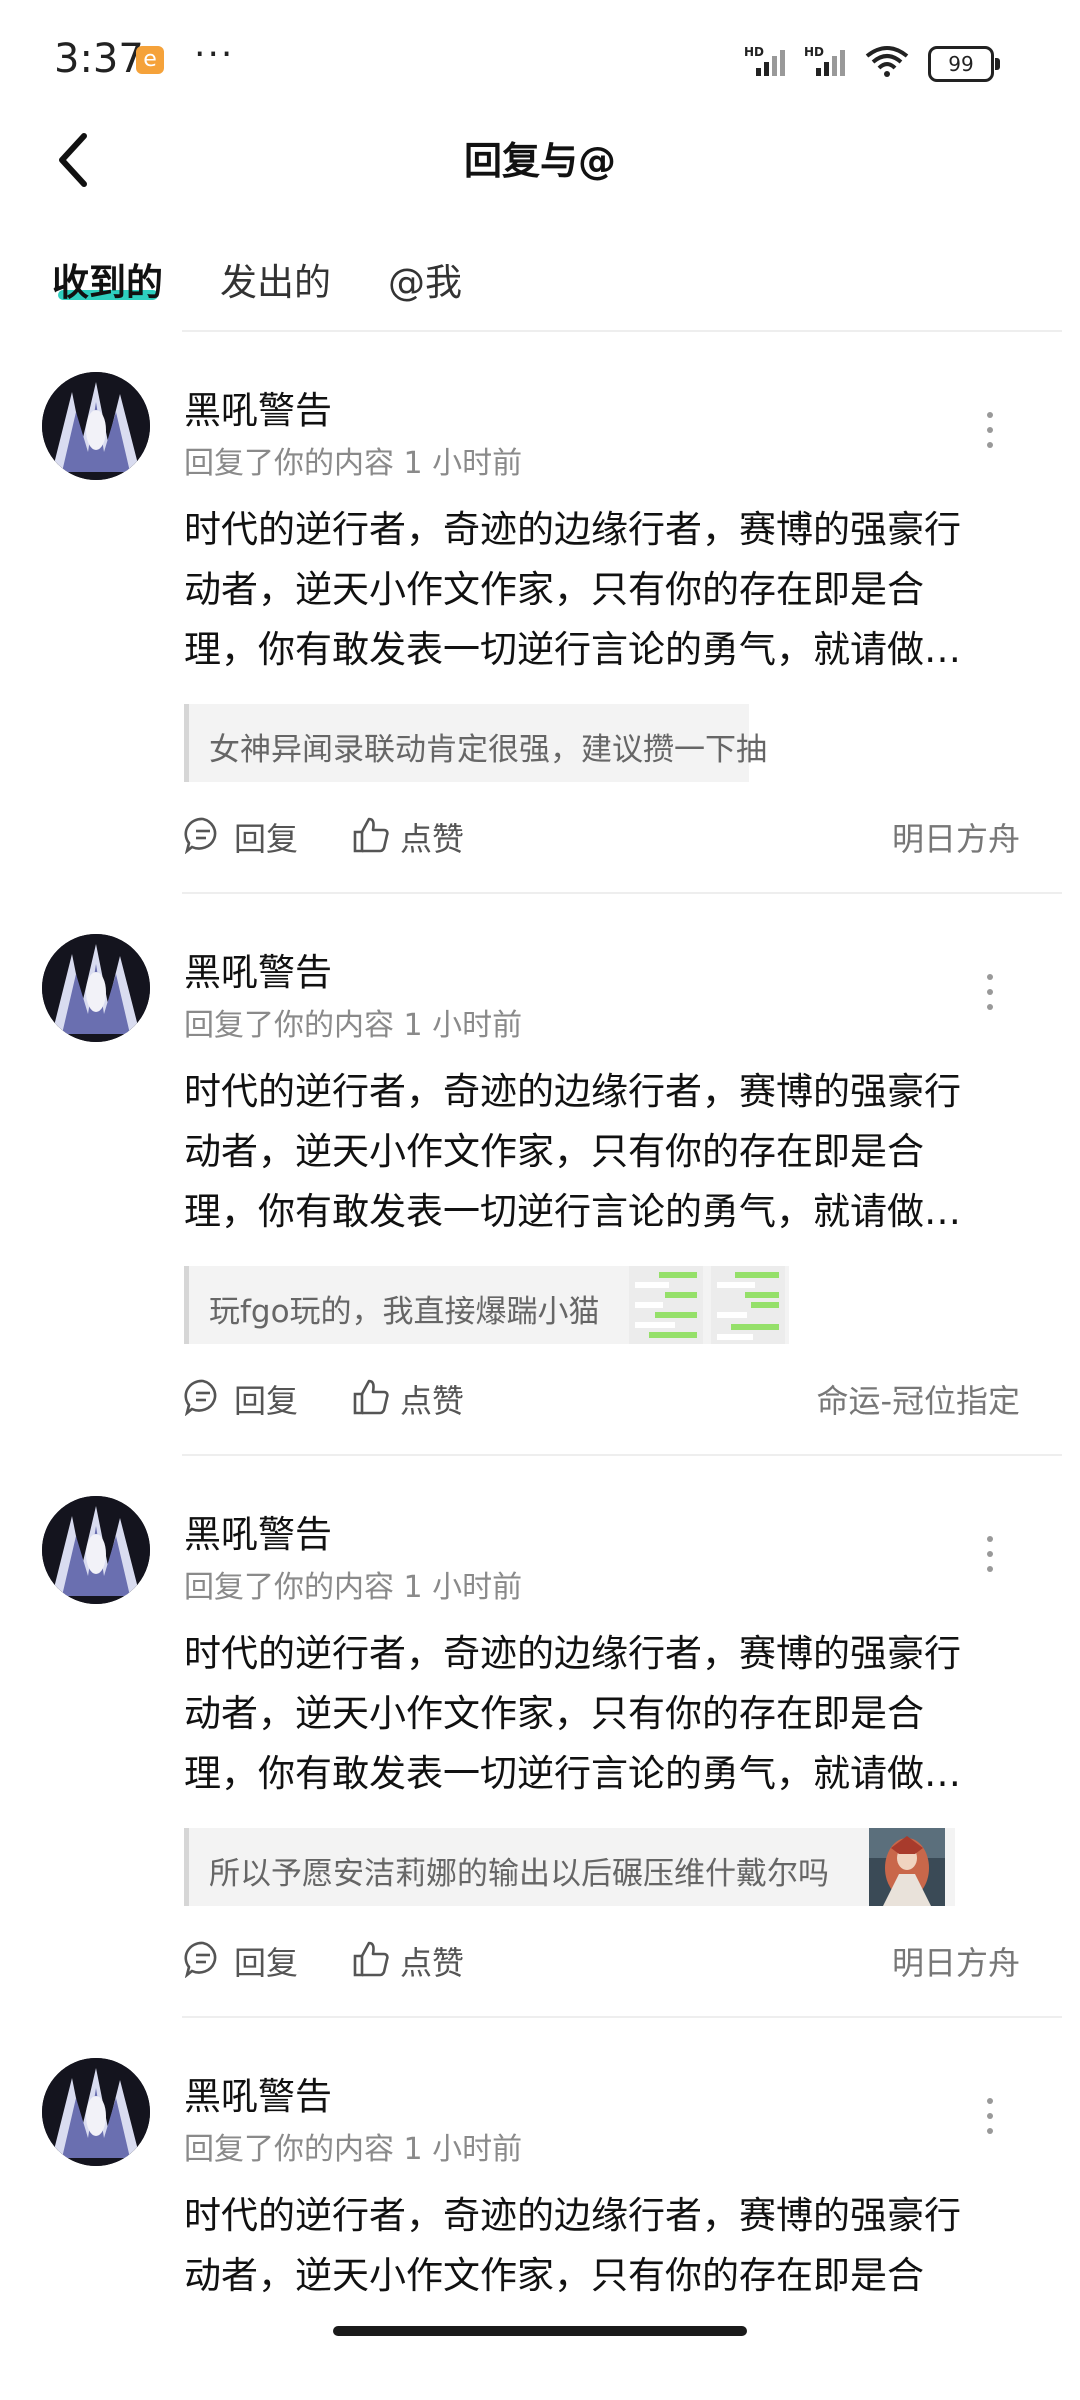 The image size is (1080, 2400). What do you see at coordinates (918, 1399) in the screenshot?
I see `source-tag: 命运-冠位指定` at bounding box center [918, 1399].